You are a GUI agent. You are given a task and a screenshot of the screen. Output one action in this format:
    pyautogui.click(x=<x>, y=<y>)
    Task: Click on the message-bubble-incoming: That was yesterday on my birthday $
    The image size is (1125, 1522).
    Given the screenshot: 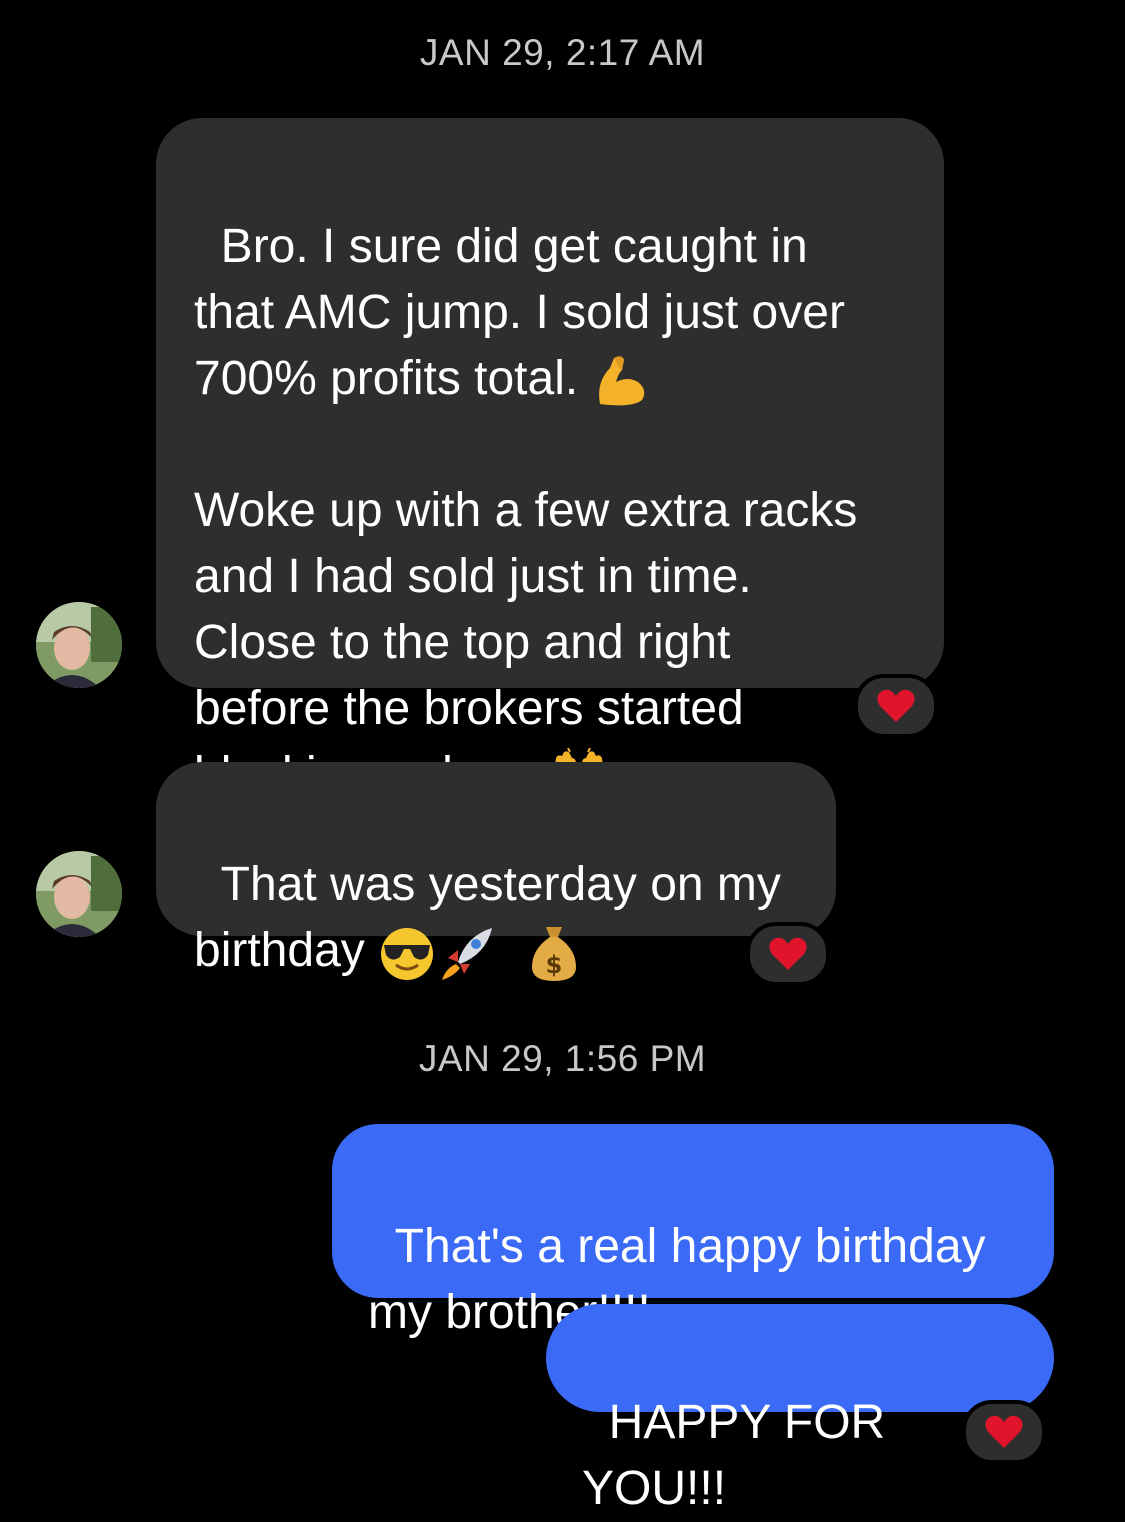 What is the action you would take?
    pyautogui.click(x=496, y=872)
    